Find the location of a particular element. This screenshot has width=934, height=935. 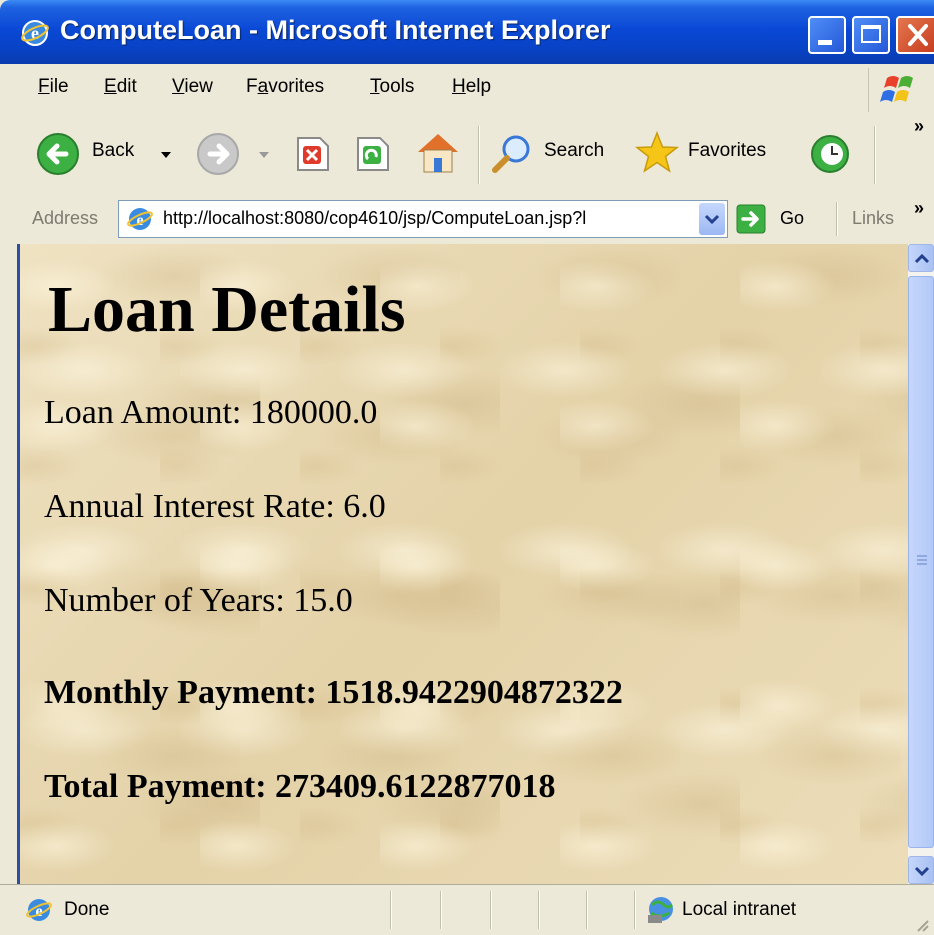

search-button: Search is located at coordinates (555, 154).